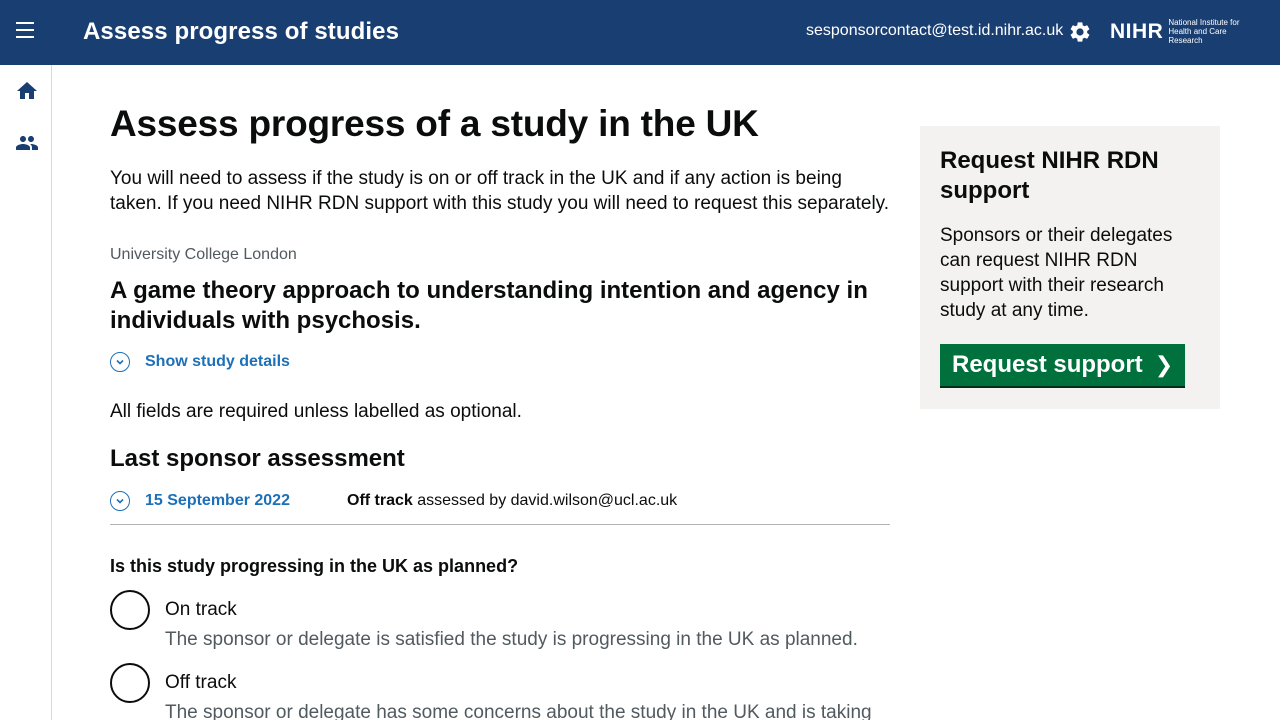  I want to click on organisation-name: University College London, so click(203, 254).